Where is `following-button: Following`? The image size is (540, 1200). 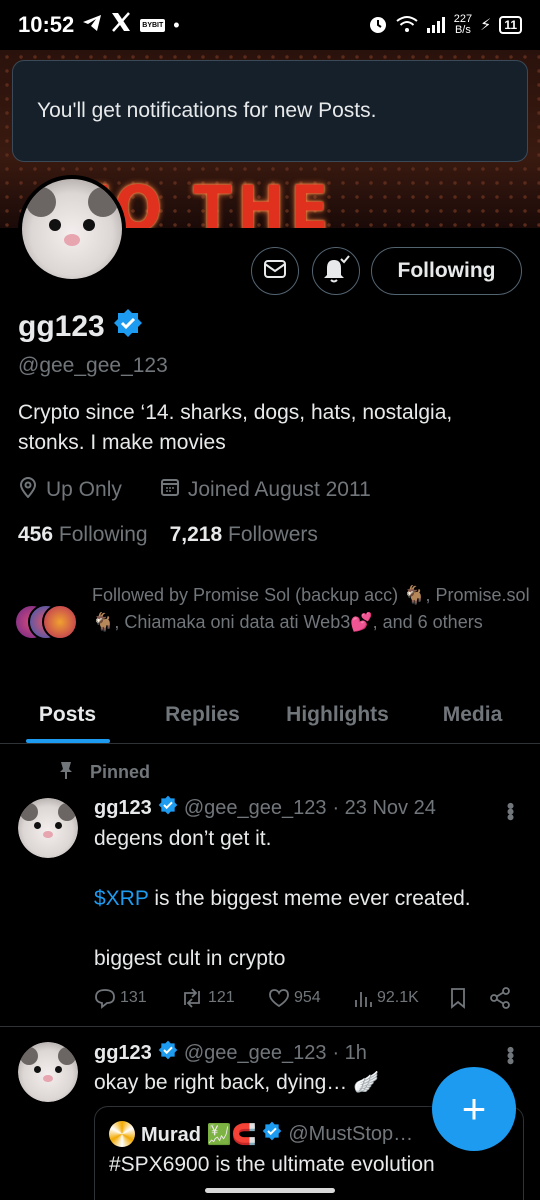
following-button: Following is located at coordinates (446, 271).